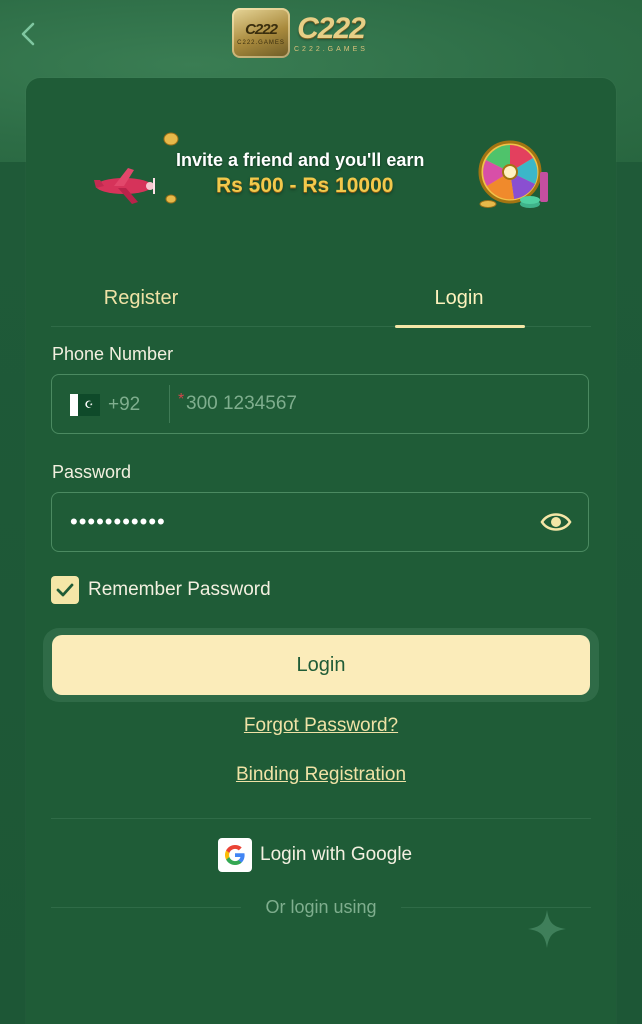 The width and height of the screenshot is (642, 1024). What do you see at coordinates (146, 907) in the screenshot?
I see `or-line-left` at bounding box center [146, 907].